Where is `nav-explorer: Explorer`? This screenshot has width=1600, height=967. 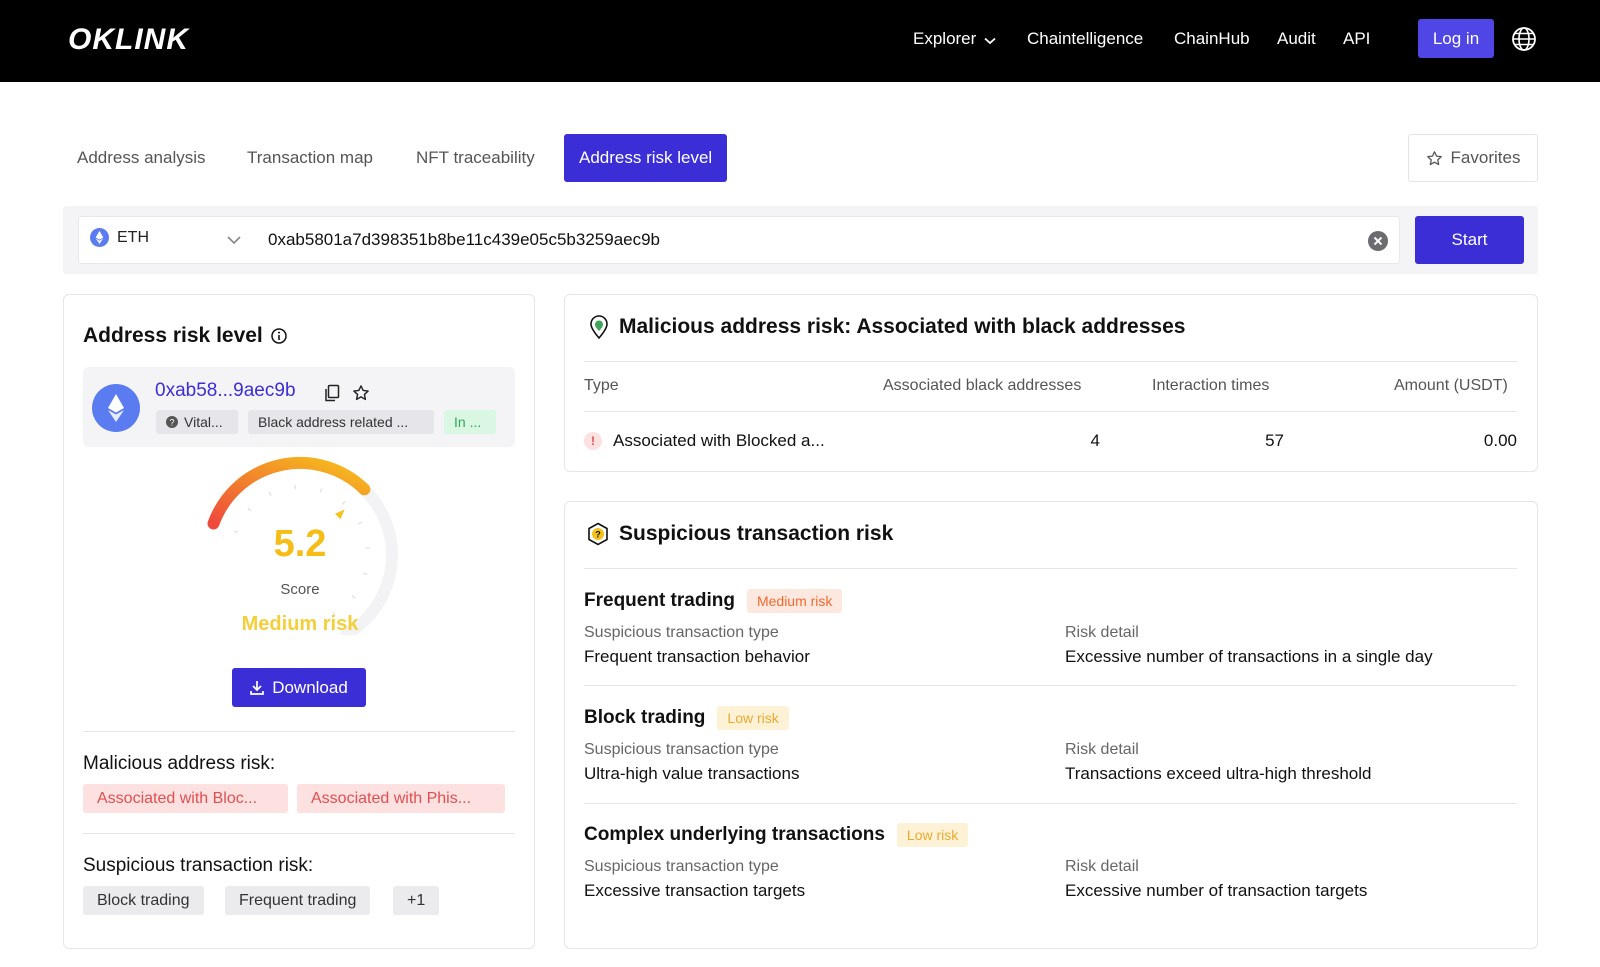 nav-explorer: Explorer is located at coordinates (954, 39).